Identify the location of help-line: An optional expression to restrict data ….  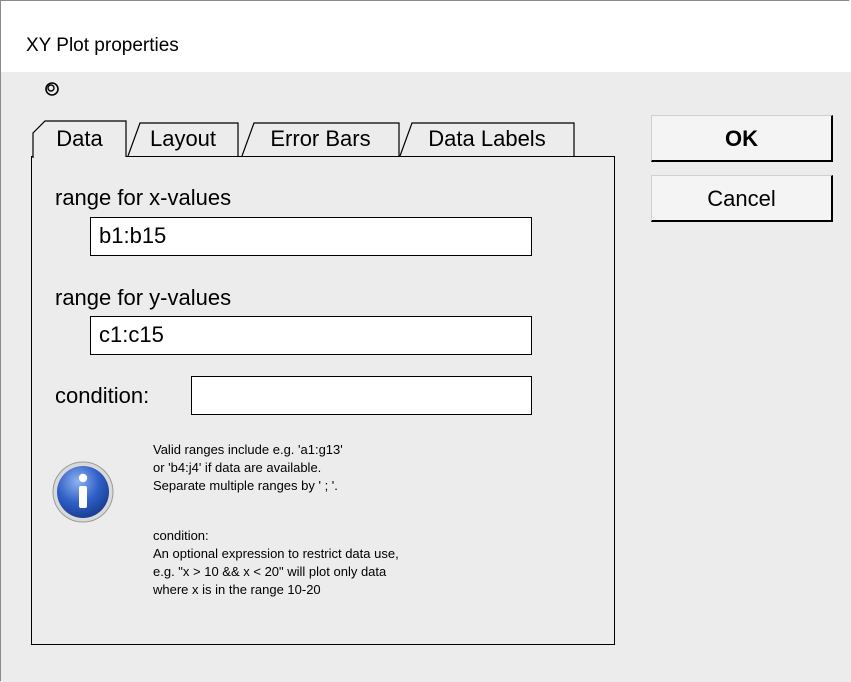
(276, 553).